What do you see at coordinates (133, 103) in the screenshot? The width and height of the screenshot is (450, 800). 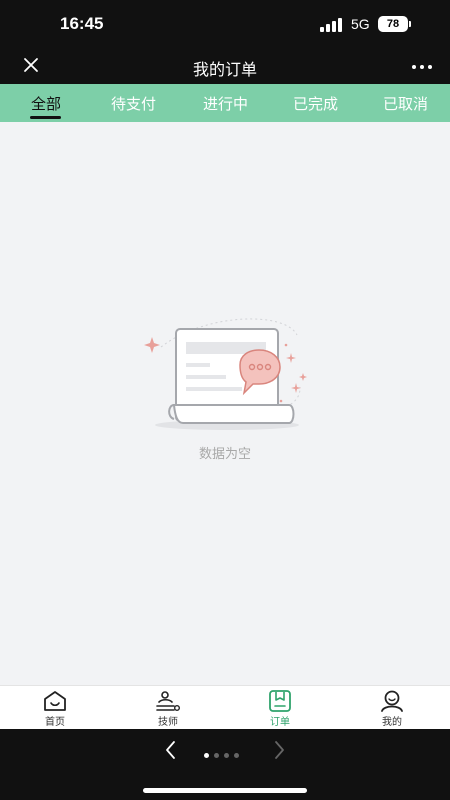 I see `tab-pending-payment: 待支付` at bounding box center [133, 103].